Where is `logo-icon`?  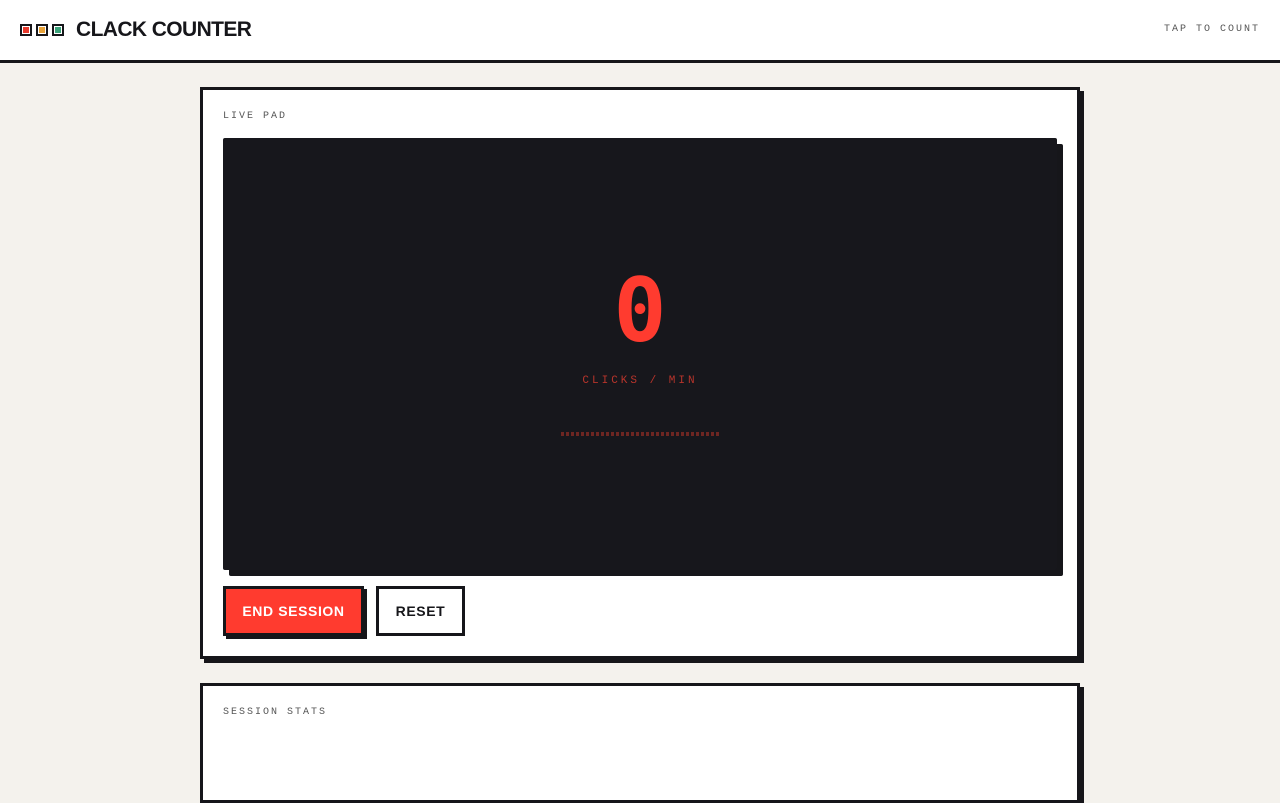 logo-icon is located at coordinates (42, 30).